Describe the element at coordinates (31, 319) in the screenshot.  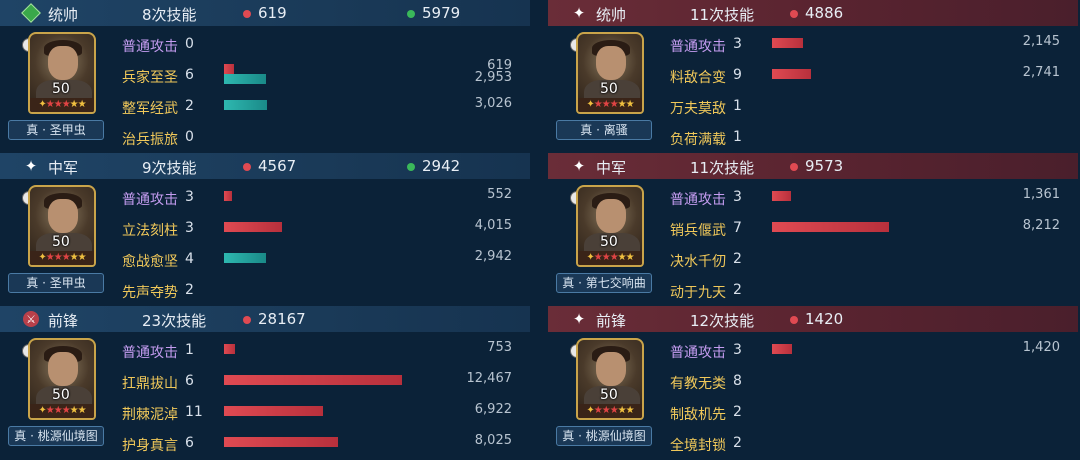
I see `sword-icon: ⚔` at that location.